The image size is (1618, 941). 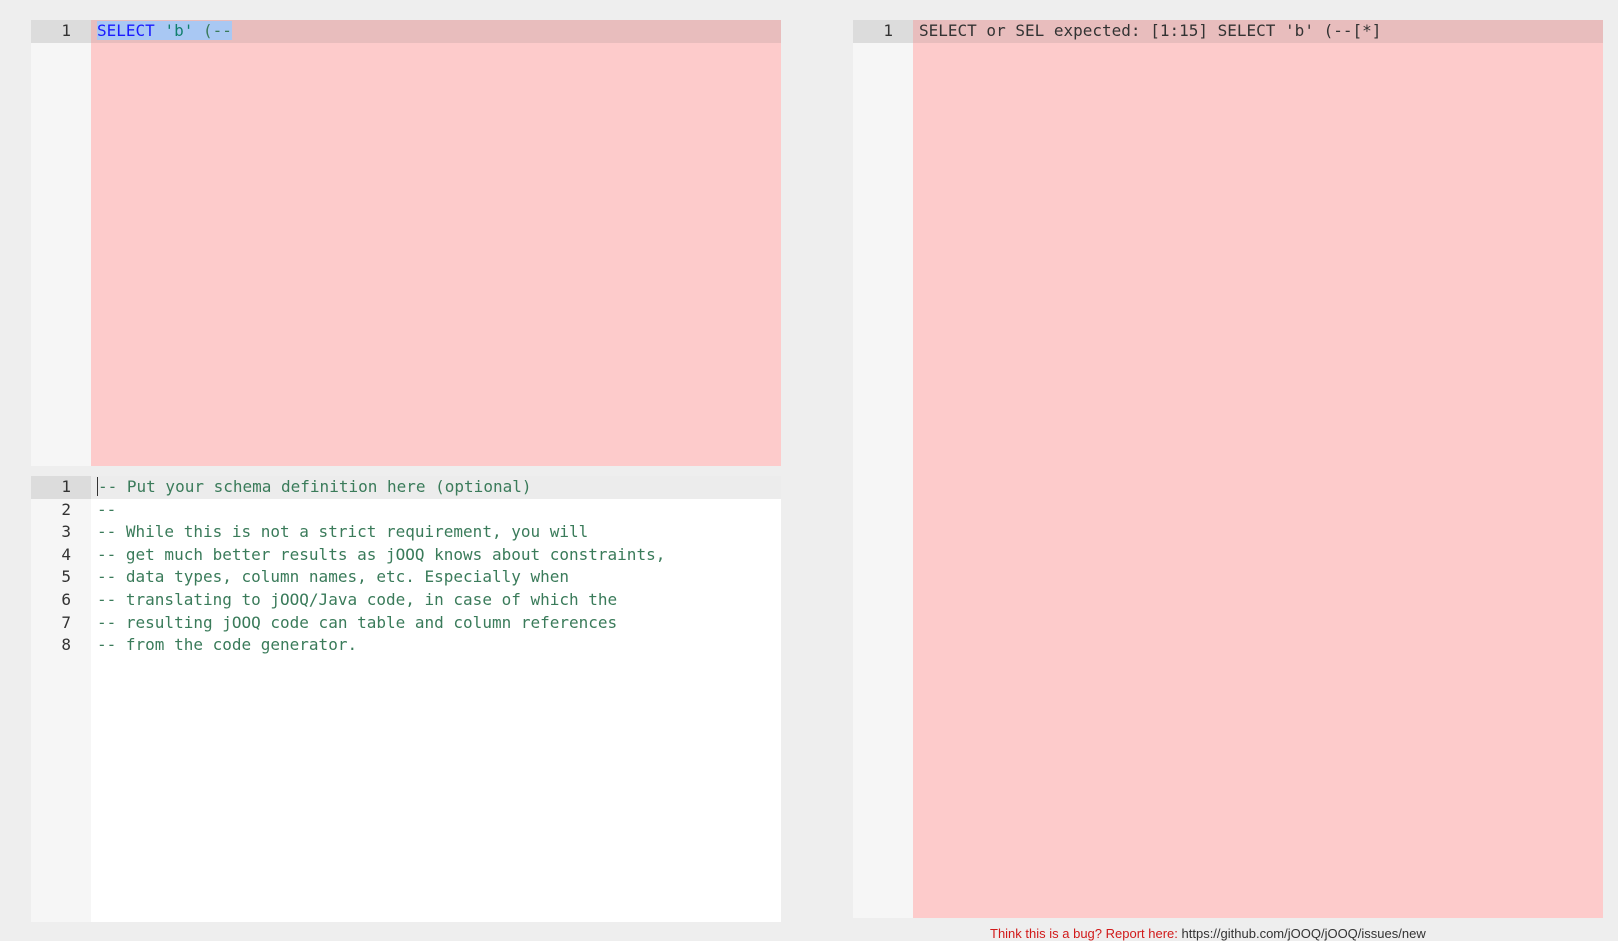 I want to click on comment-text: --, so click(x=107, y=509).